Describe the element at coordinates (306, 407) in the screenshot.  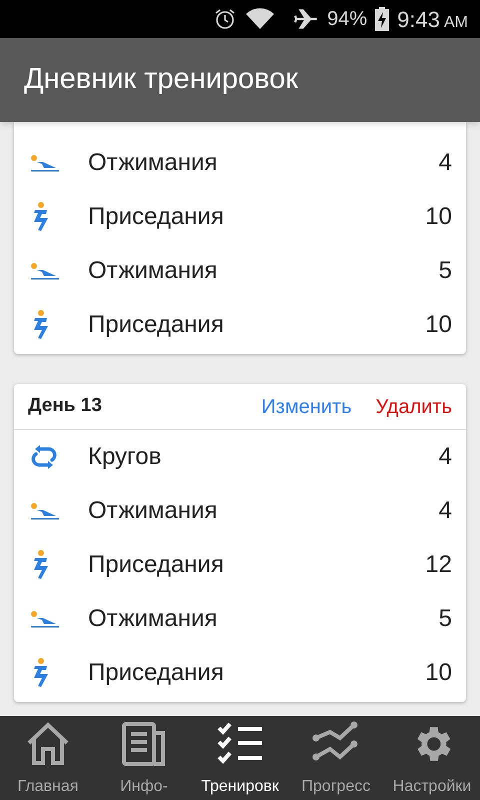
I see `edit-link: Изменить` at that location.